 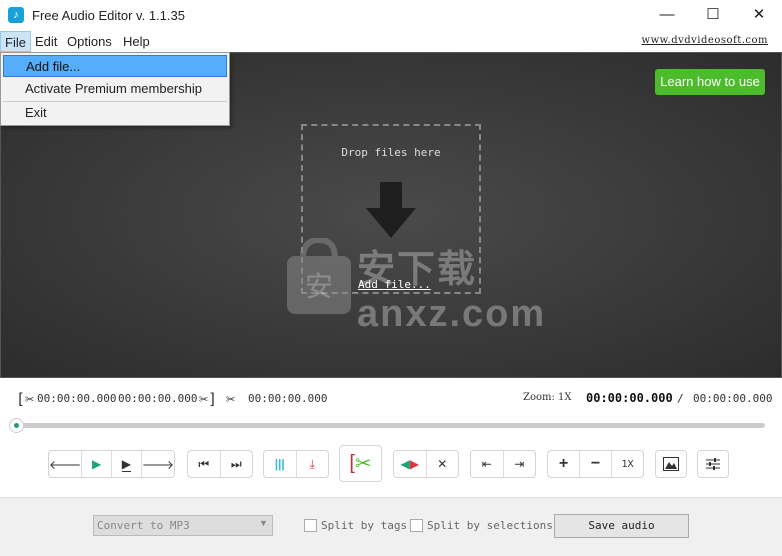 I want to click on menu-edit: Edit, so click(x=46, y=41).